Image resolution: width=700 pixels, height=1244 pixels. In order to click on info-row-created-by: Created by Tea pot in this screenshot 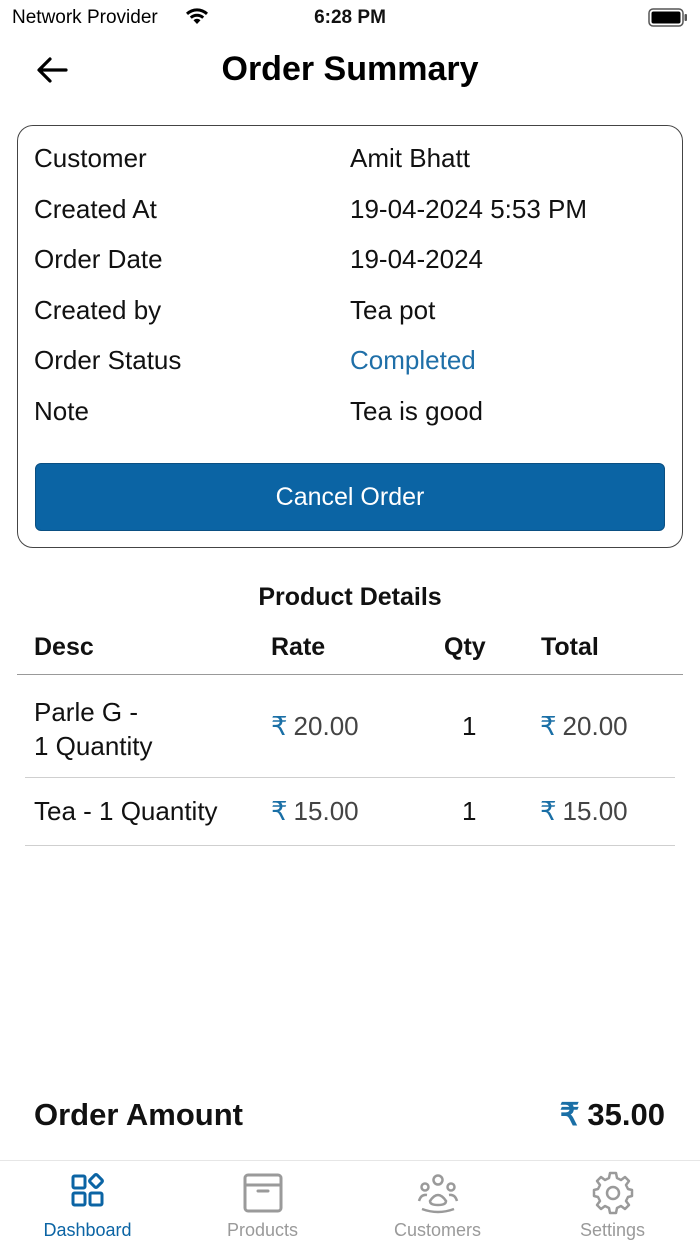, I will do `click(349, 315)`.